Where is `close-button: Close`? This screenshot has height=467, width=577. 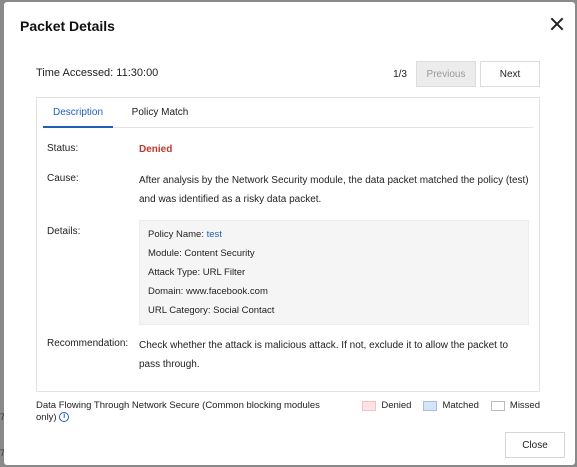 close-button: Close is located at coordinates (535, 445).